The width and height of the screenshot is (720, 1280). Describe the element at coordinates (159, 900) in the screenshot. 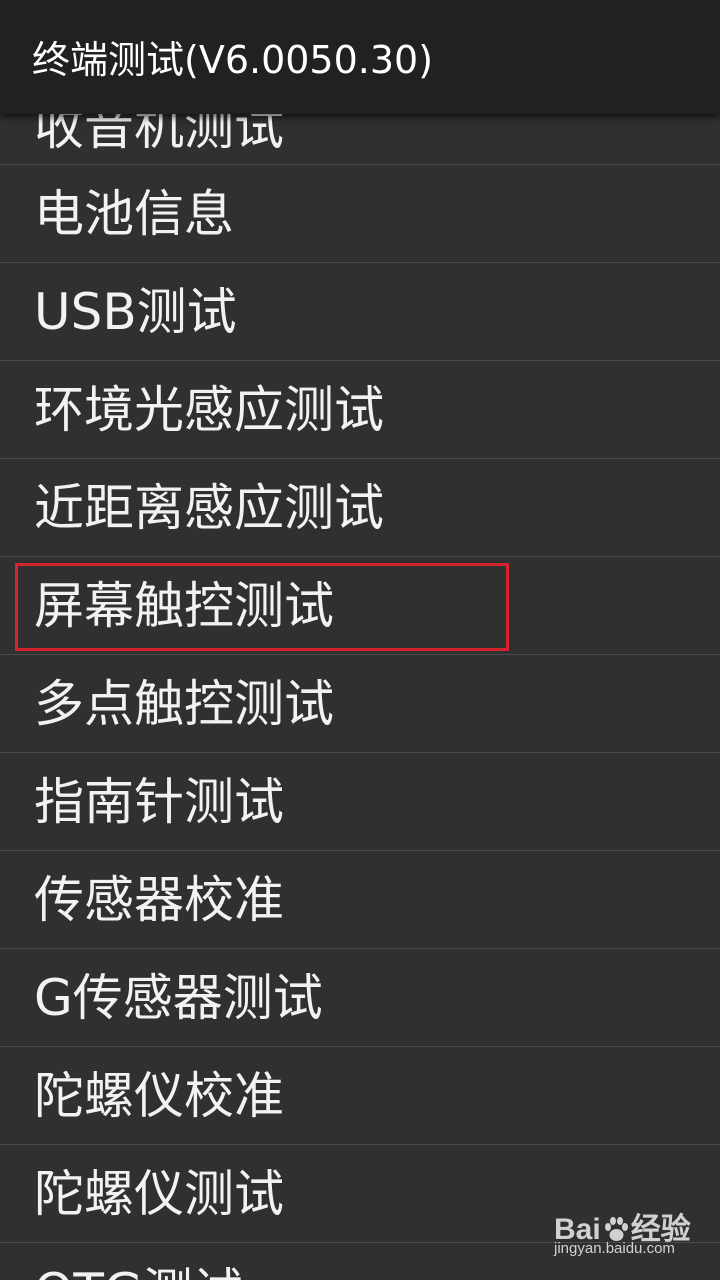

I see `list-item-label: 传感器校准` at that location.